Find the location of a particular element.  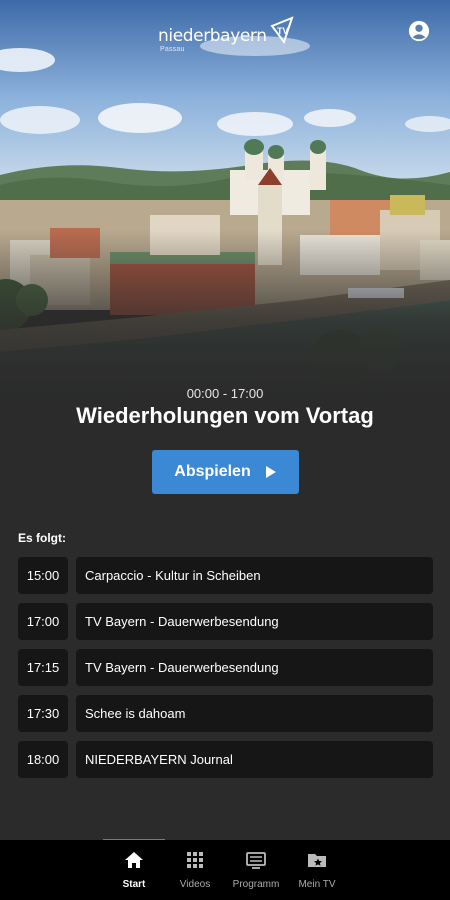

nav-item-start: Start is located at coordinates (134, 870).